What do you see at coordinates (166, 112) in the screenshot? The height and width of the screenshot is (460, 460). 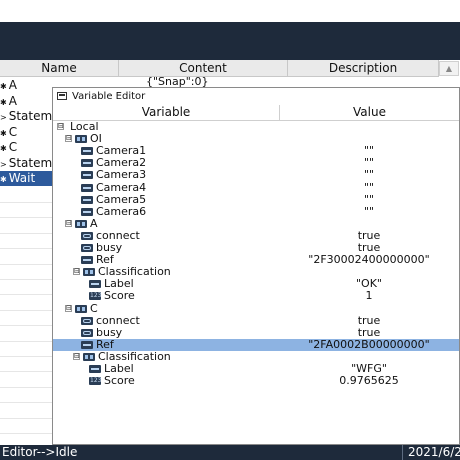 I see `column-header-variable: Variable` at bounding box center [166, 112].